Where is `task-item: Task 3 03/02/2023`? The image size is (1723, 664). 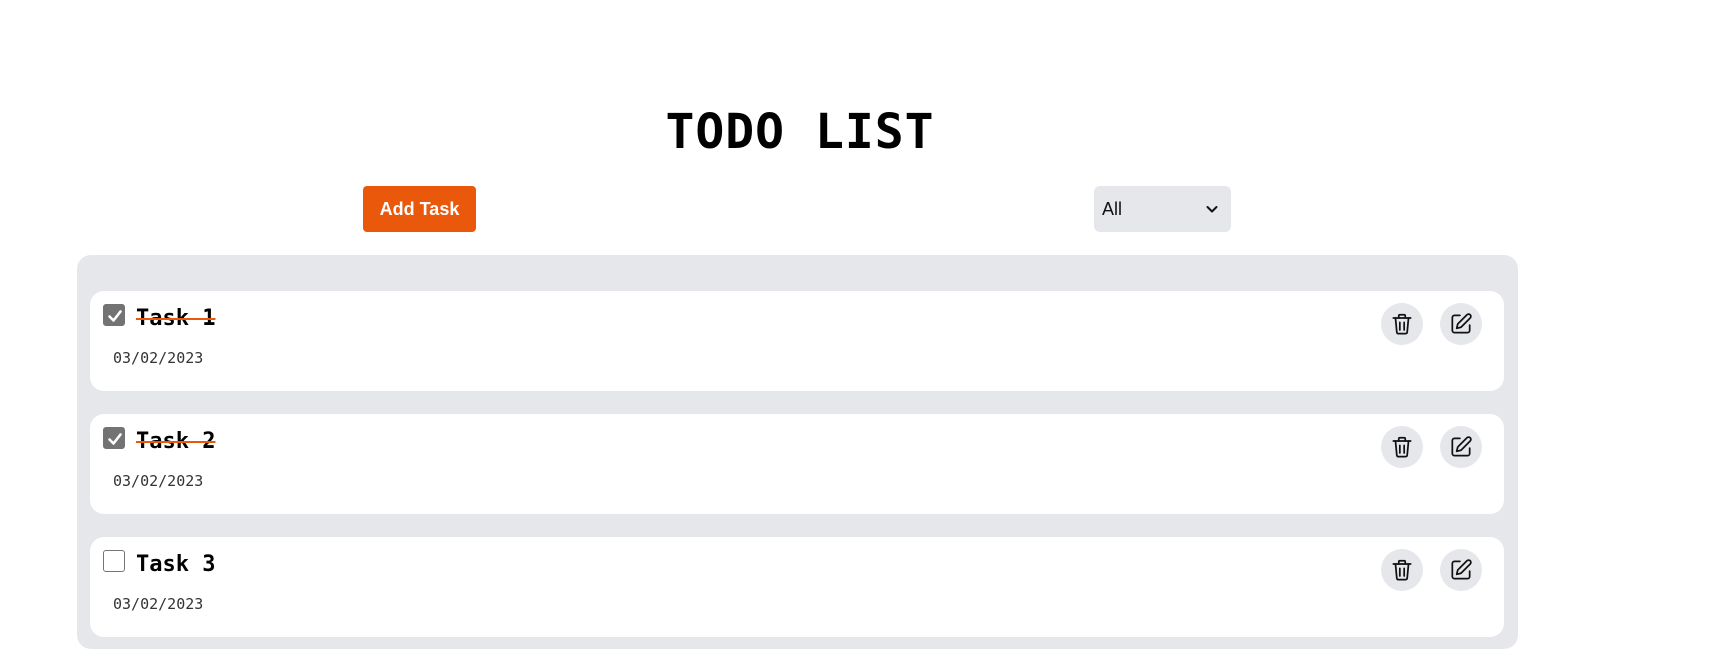 task-item: Task 3 03/02/2023 is located at coordinates (797, 587).